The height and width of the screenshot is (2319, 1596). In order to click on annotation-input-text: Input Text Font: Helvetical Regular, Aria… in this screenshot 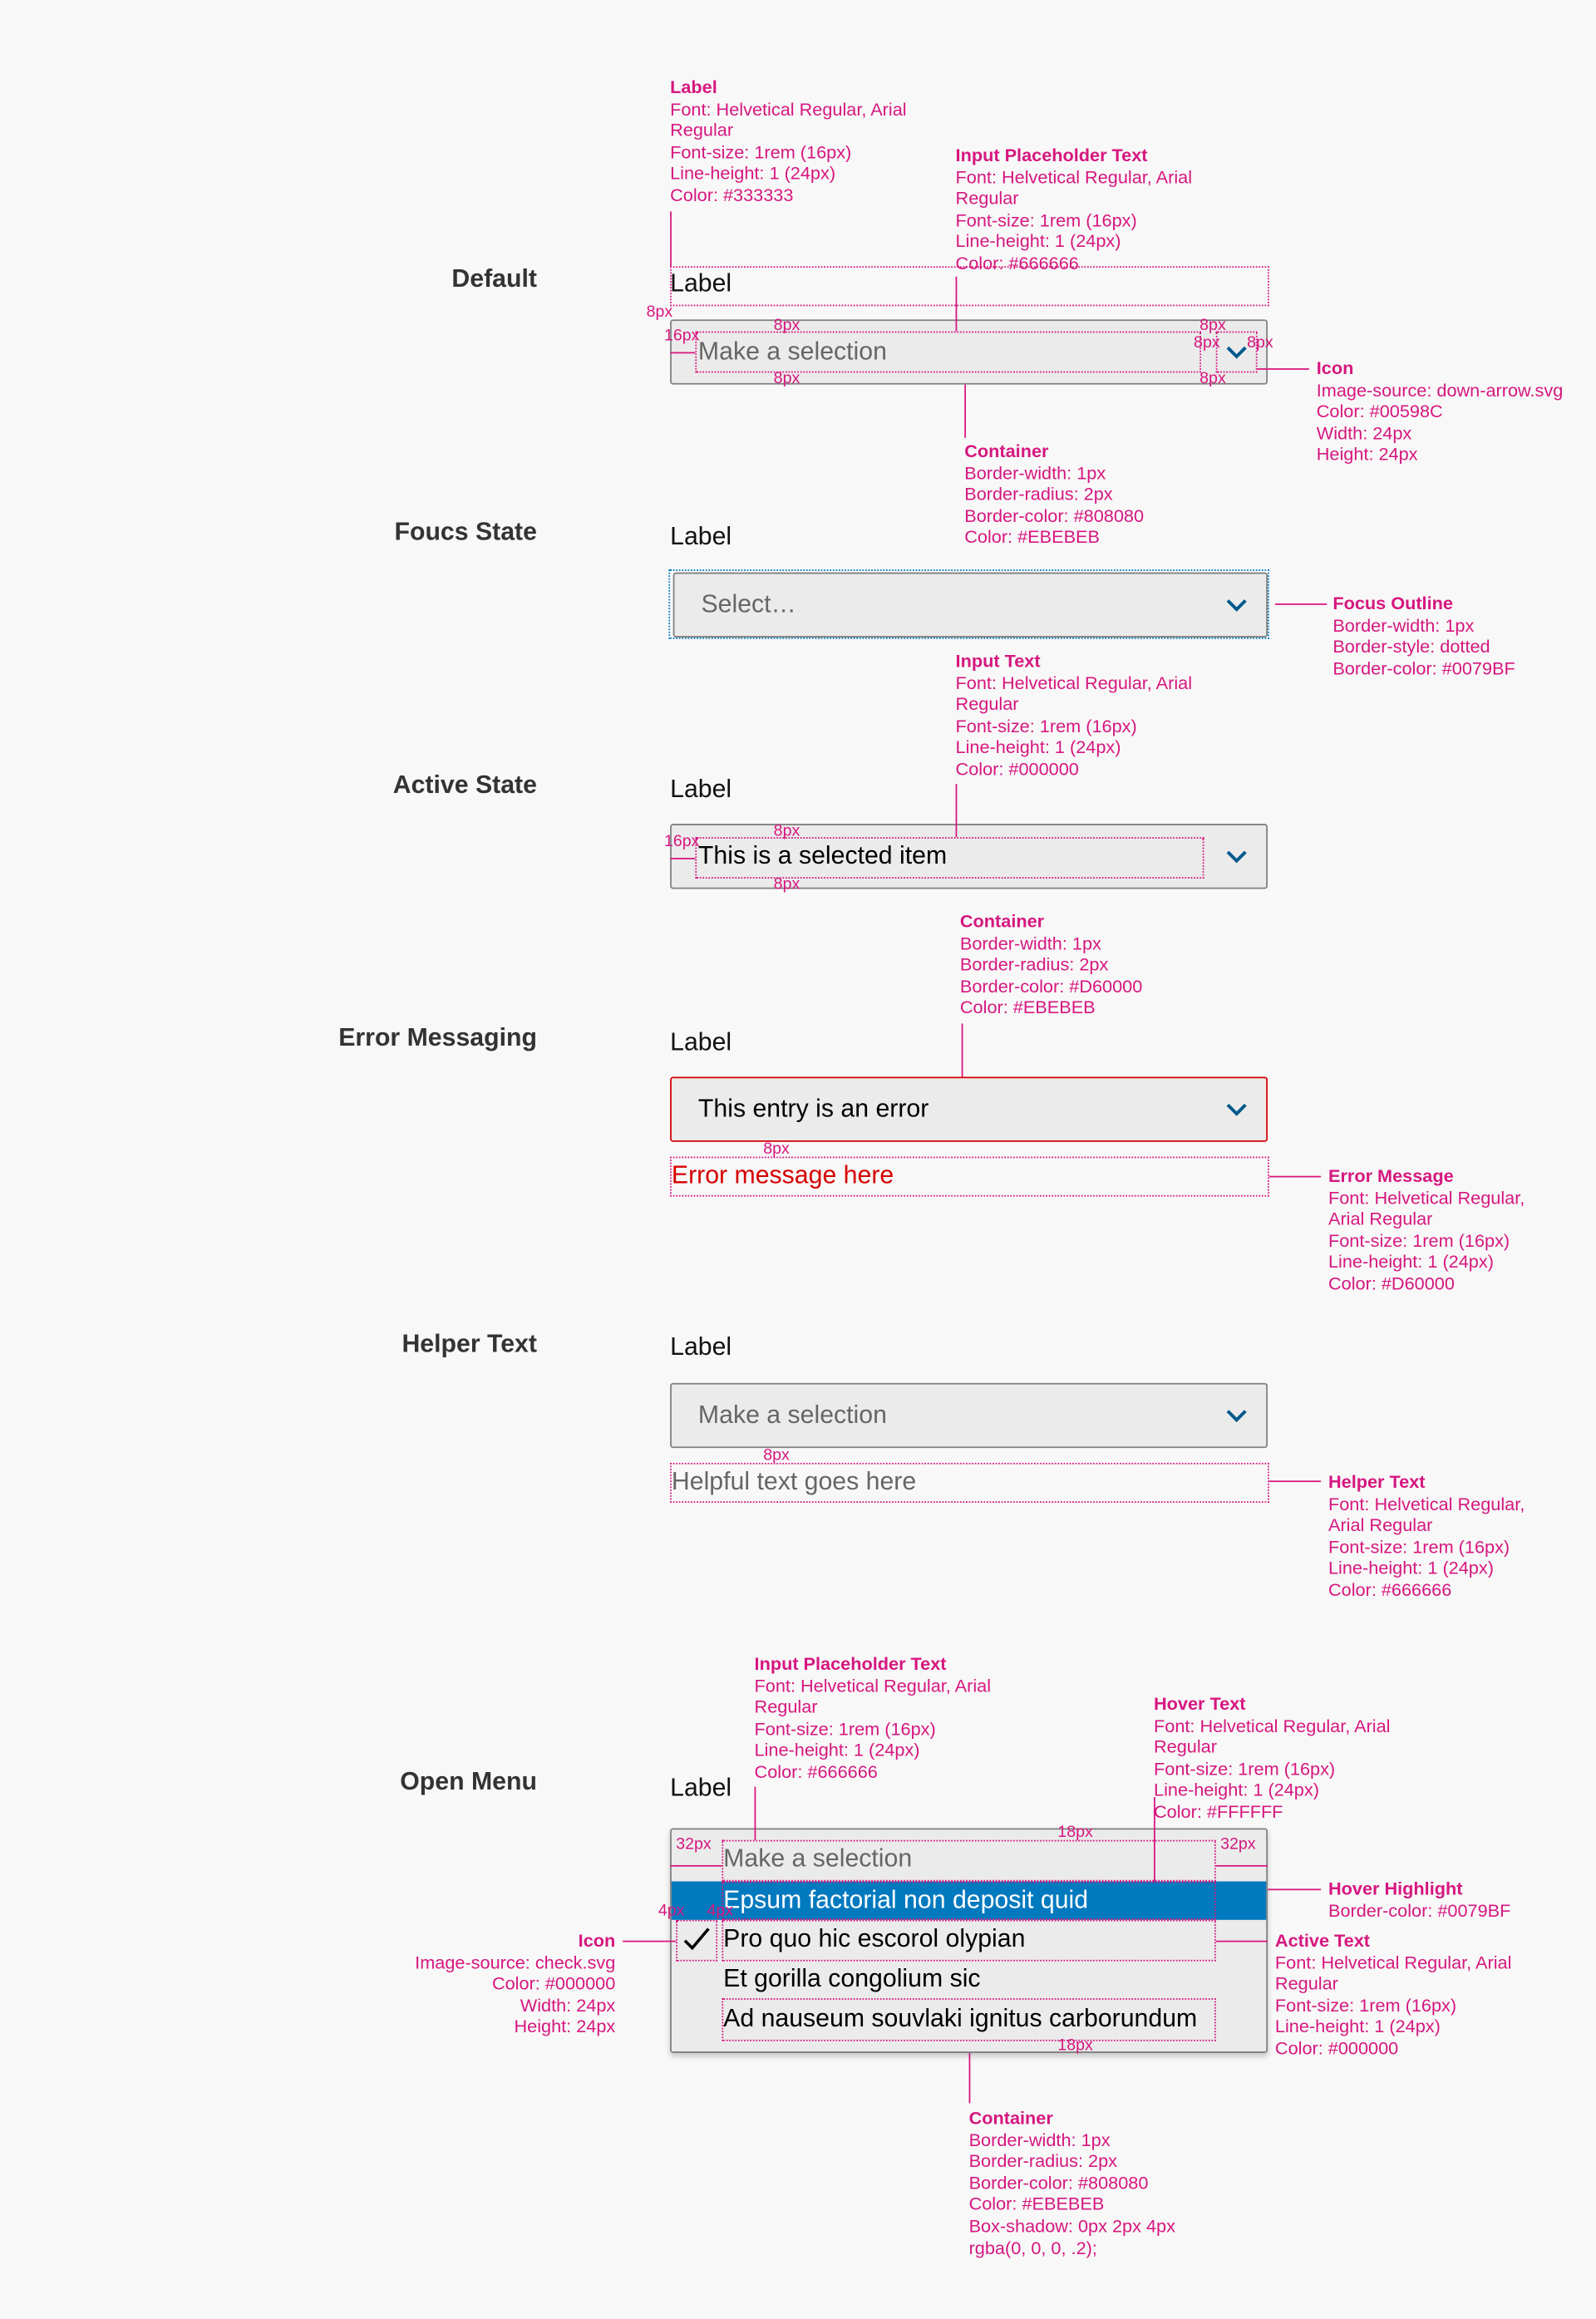, I will do `click(1074, 715)`.